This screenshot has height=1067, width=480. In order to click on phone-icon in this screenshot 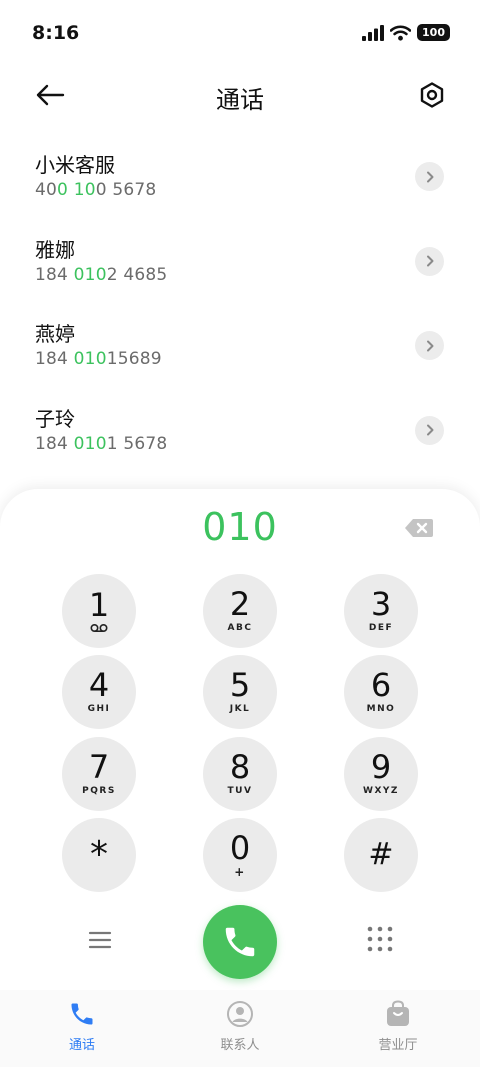, I will do `click(82, 1014)`.